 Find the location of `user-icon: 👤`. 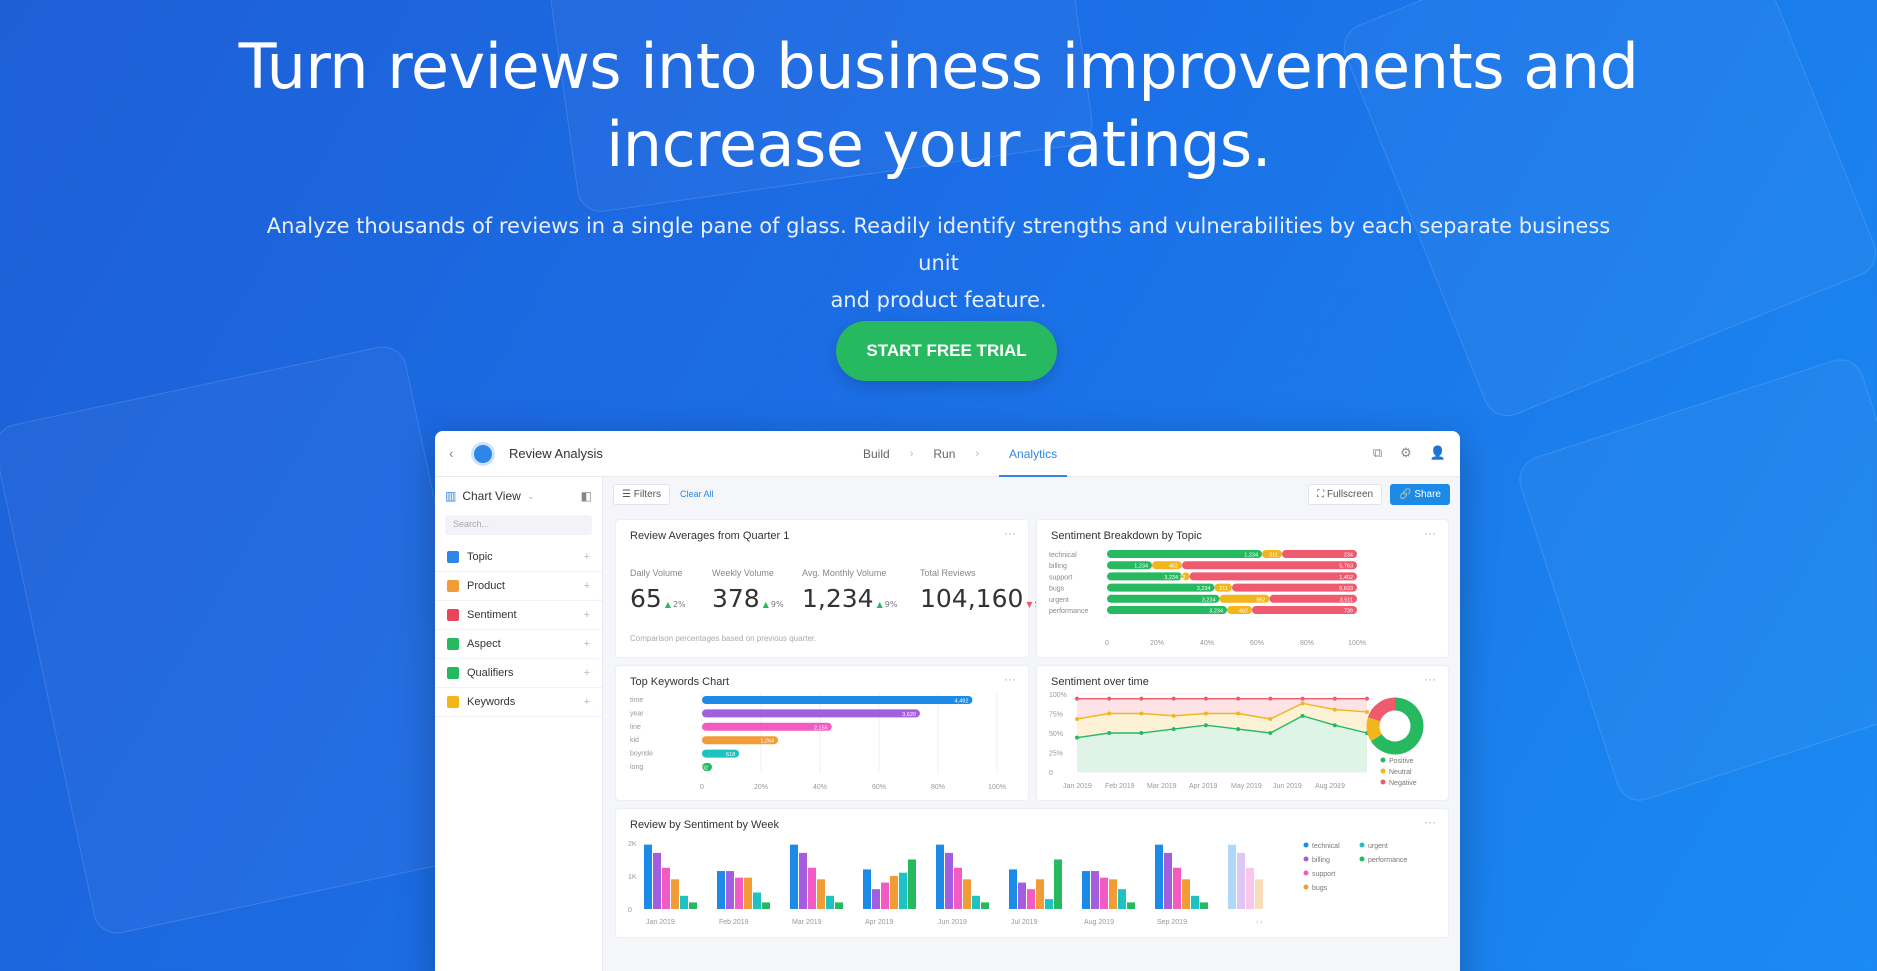

user-icon: 👤 is located at coordinates (1438, 453).